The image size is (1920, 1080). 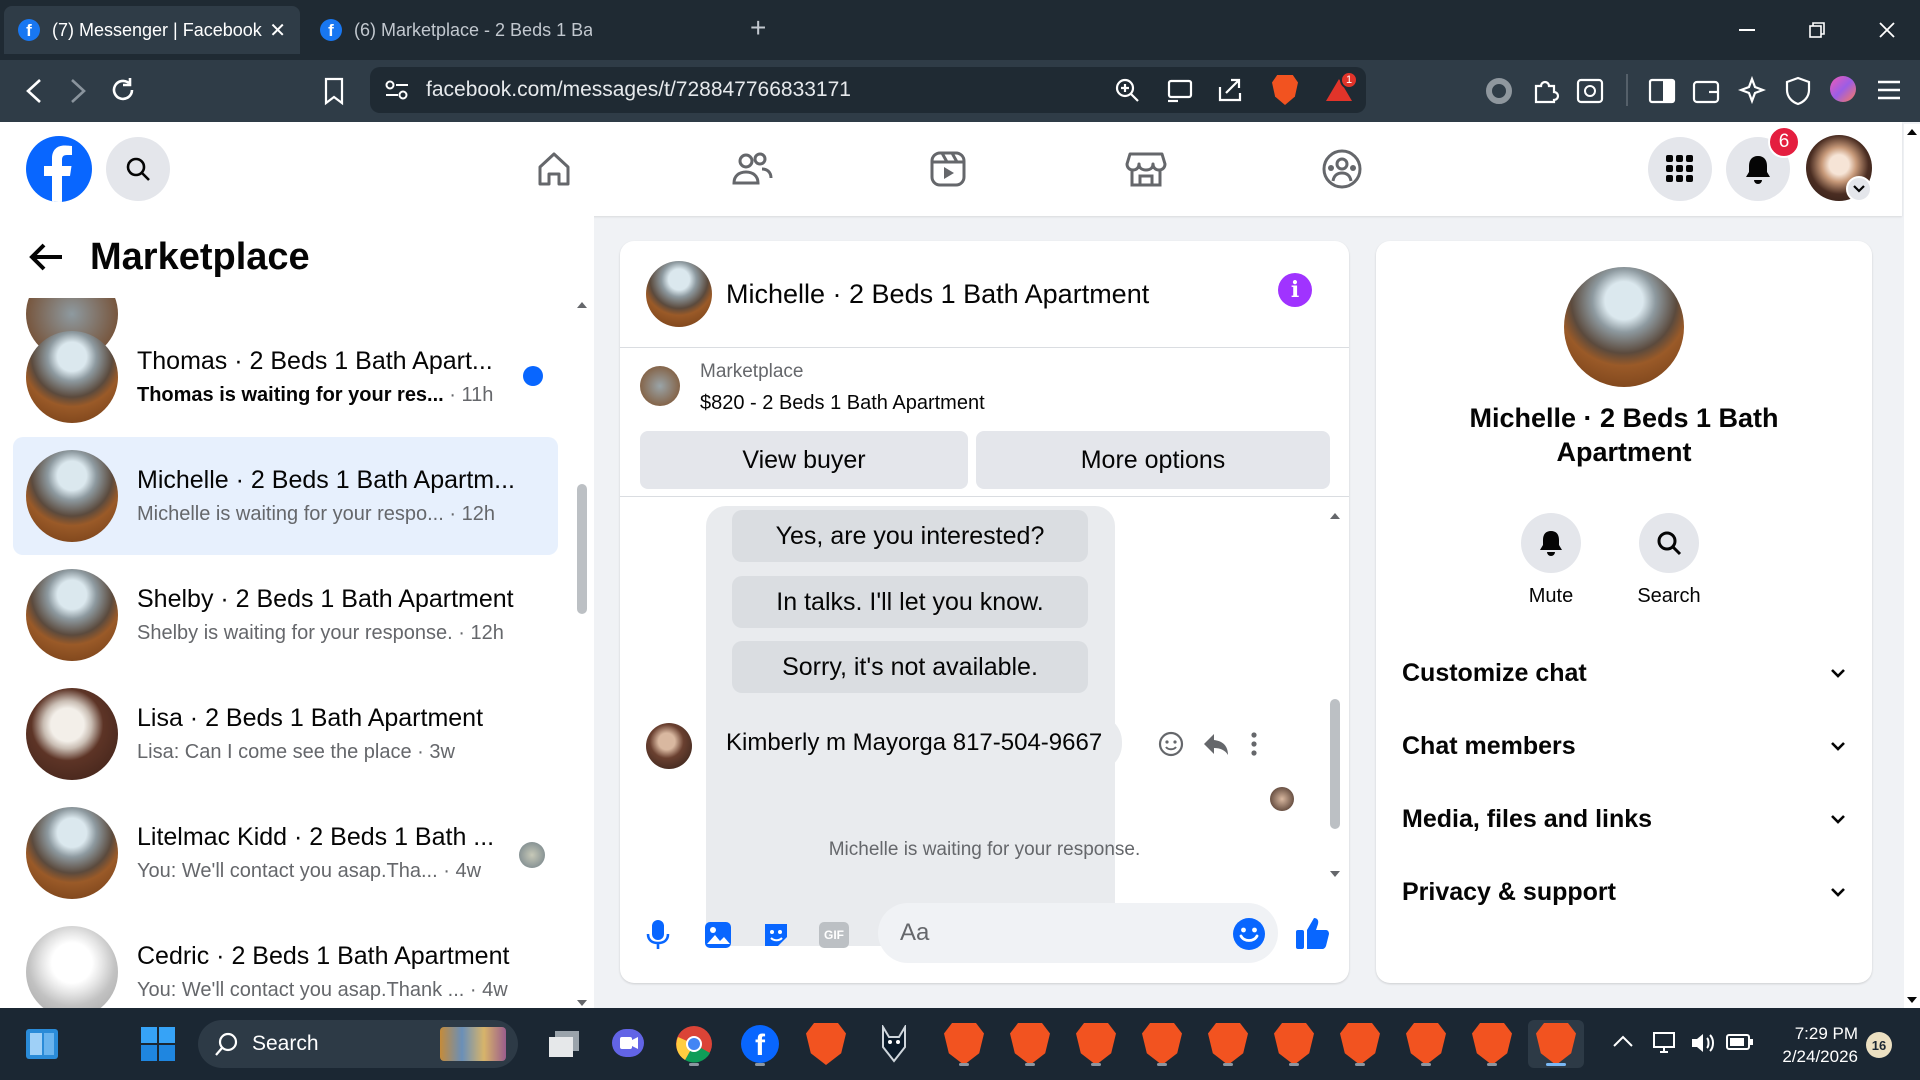 I want to click on quick-reply-button: In talks. I'll let you know., so click(x=910, y=602).